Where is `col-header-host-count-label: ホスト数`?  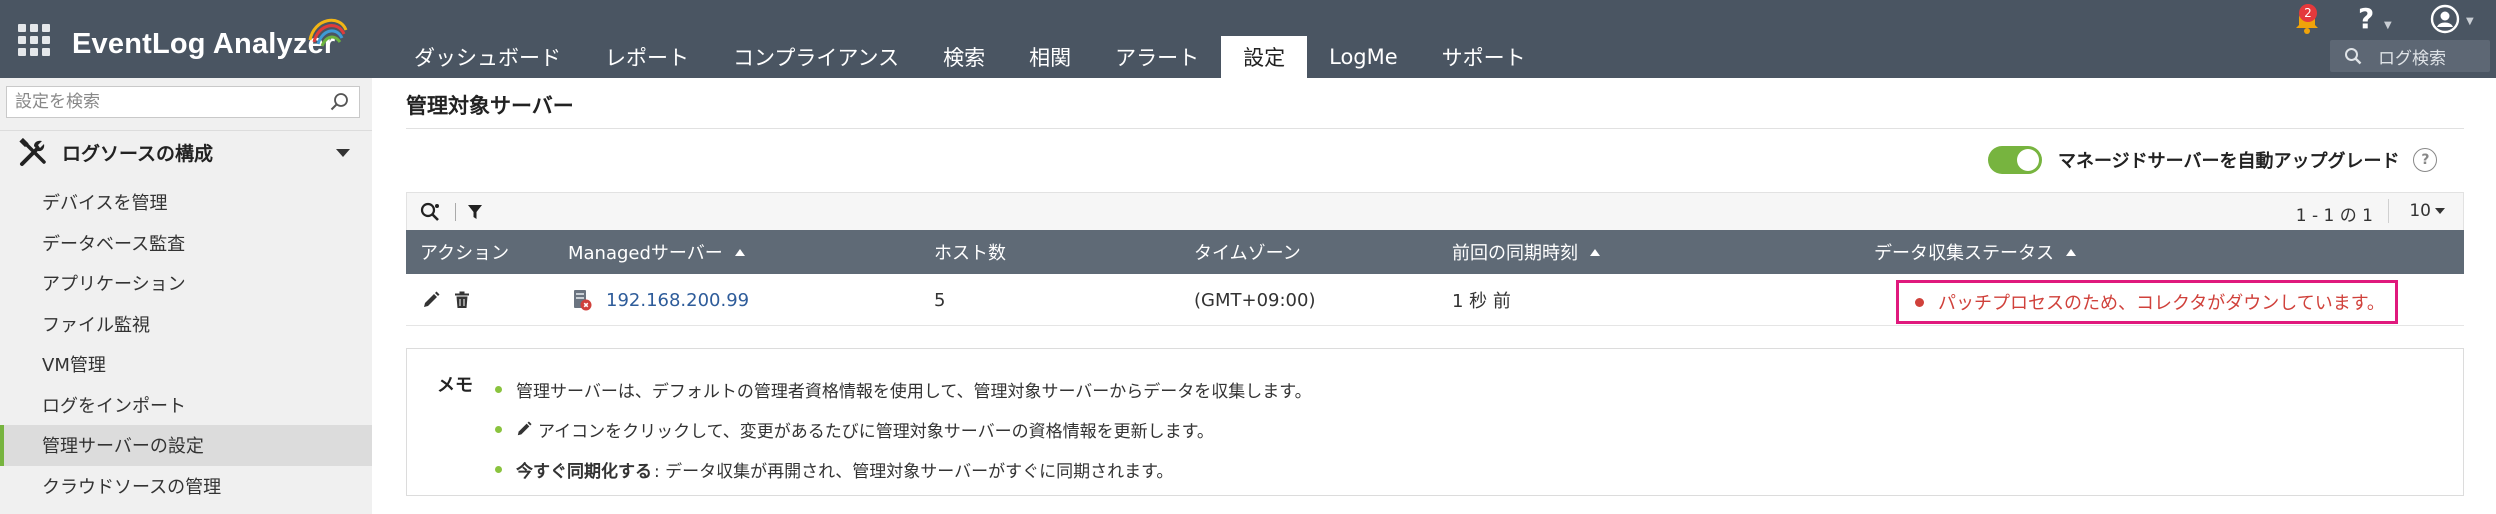 col-header-host-count-label: ホスト数 is located at coordinates (970, 253).